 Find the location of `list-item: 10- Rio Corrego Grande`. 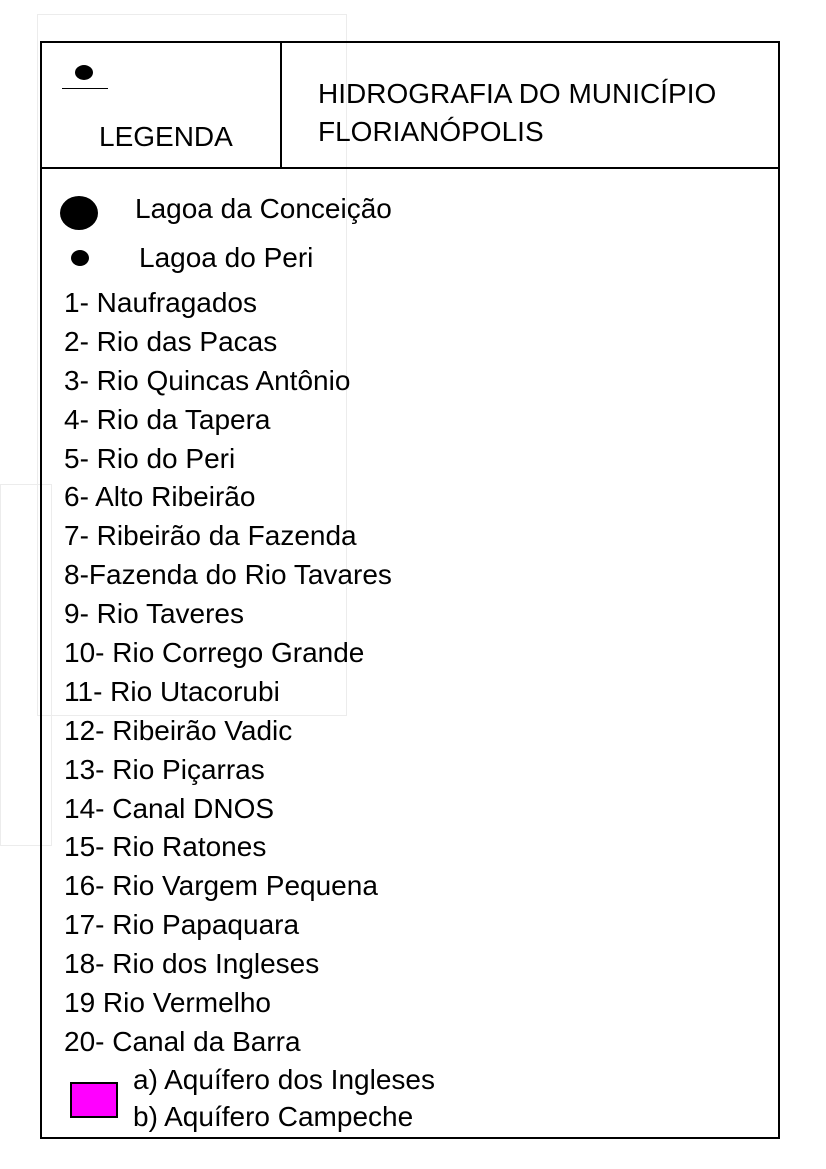

list-item: 10- Rio Corrego Grande is located at coordinates (214, 653).